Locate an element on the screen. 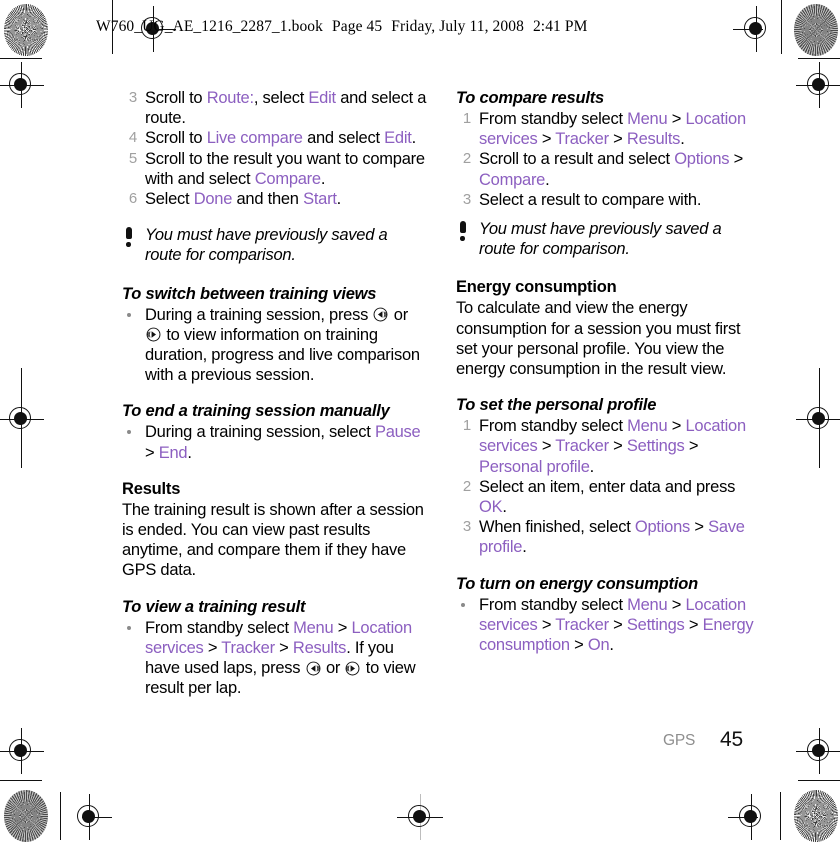 Image resolution: width=840 pixels, height=842 pixels. ui-reference-text: Edit is located at coordinates (322, 98).